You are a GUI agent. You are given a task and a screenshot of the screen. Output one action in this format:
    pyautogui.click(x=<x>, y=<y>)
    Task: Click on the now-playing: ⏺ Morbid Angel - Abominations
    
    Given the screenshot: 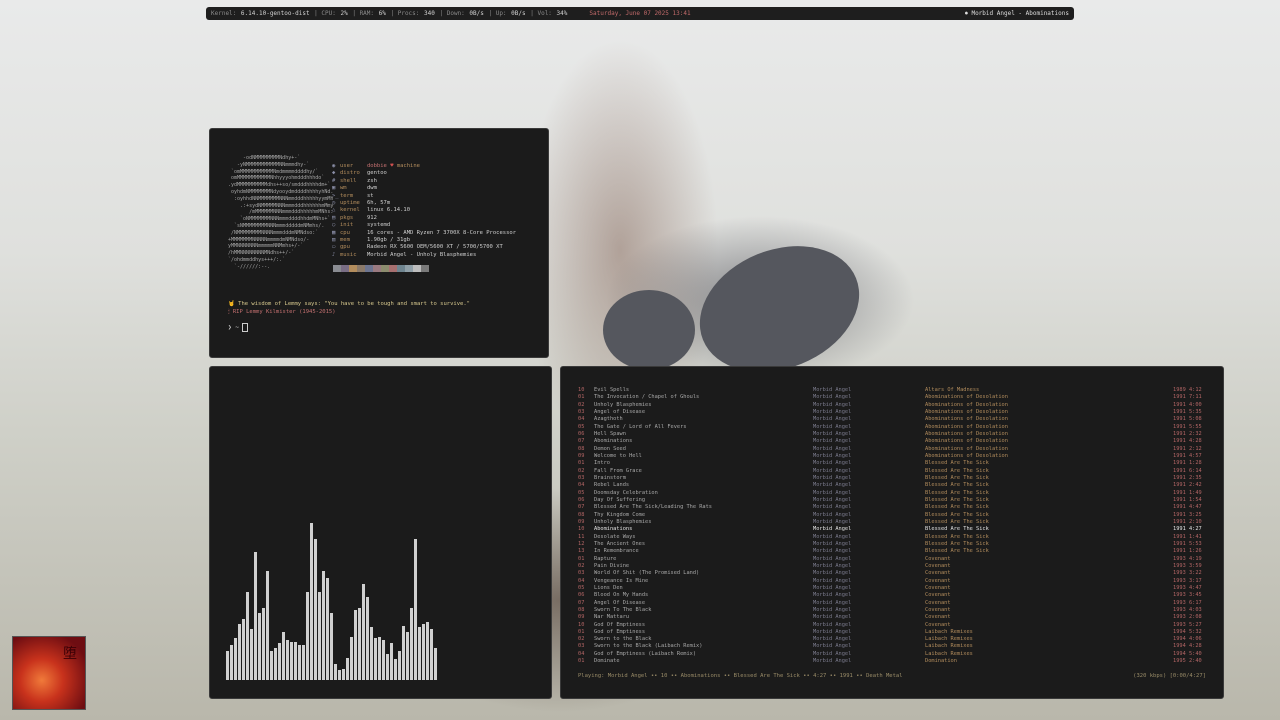 What is the action you would take?
    pyautogui.click(x=1017, y=13)
    